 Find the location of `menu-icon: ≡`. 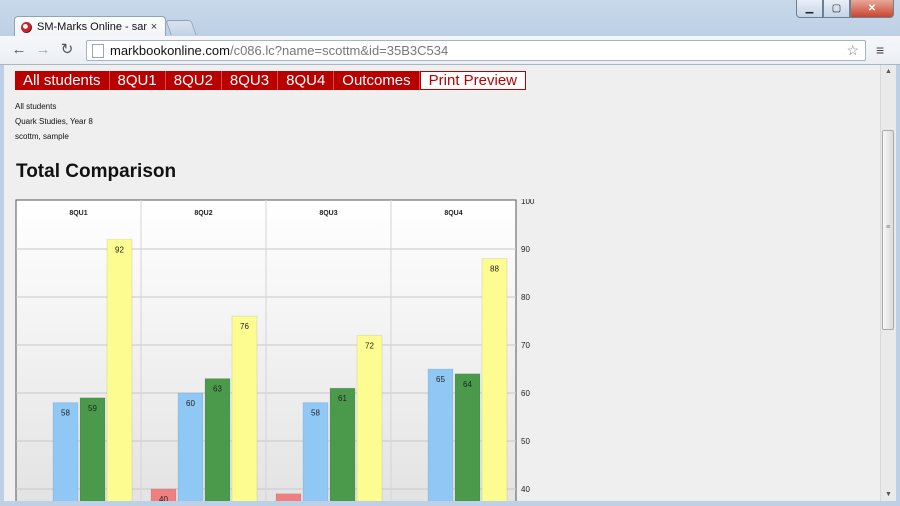

menu-icon: ≡ is located at coordinates (883, 50).